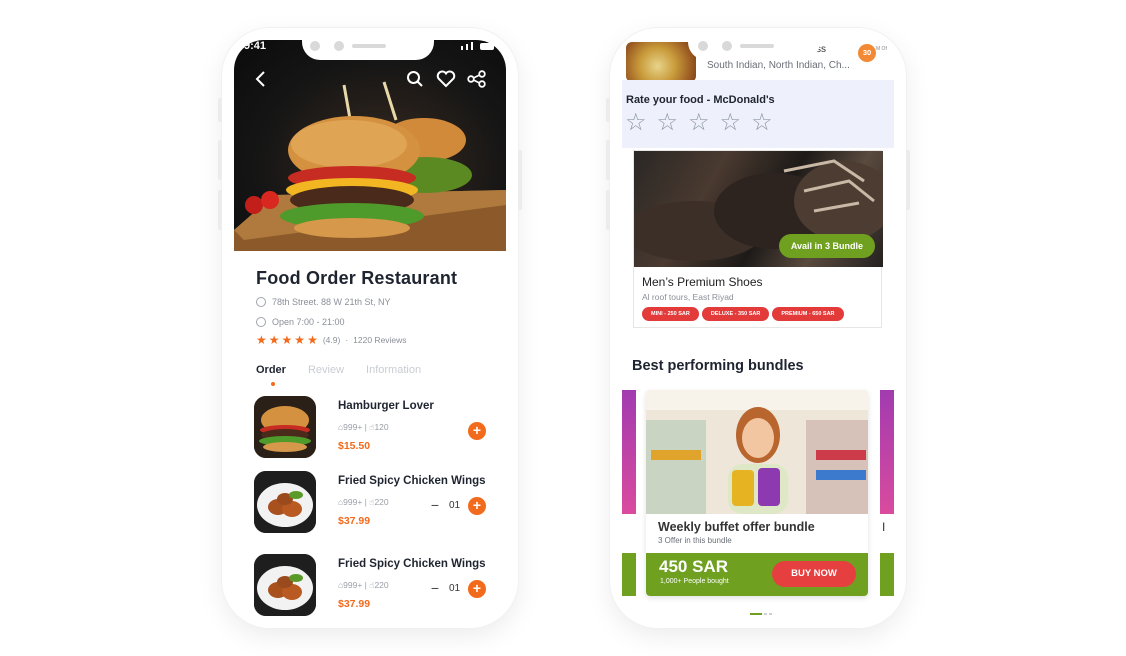  What do you see at coordinates (331, 302) in the screenshot?
I see `address-text: 78th Street. 88 W 21th St, NY` at bounding box center [331, 302].